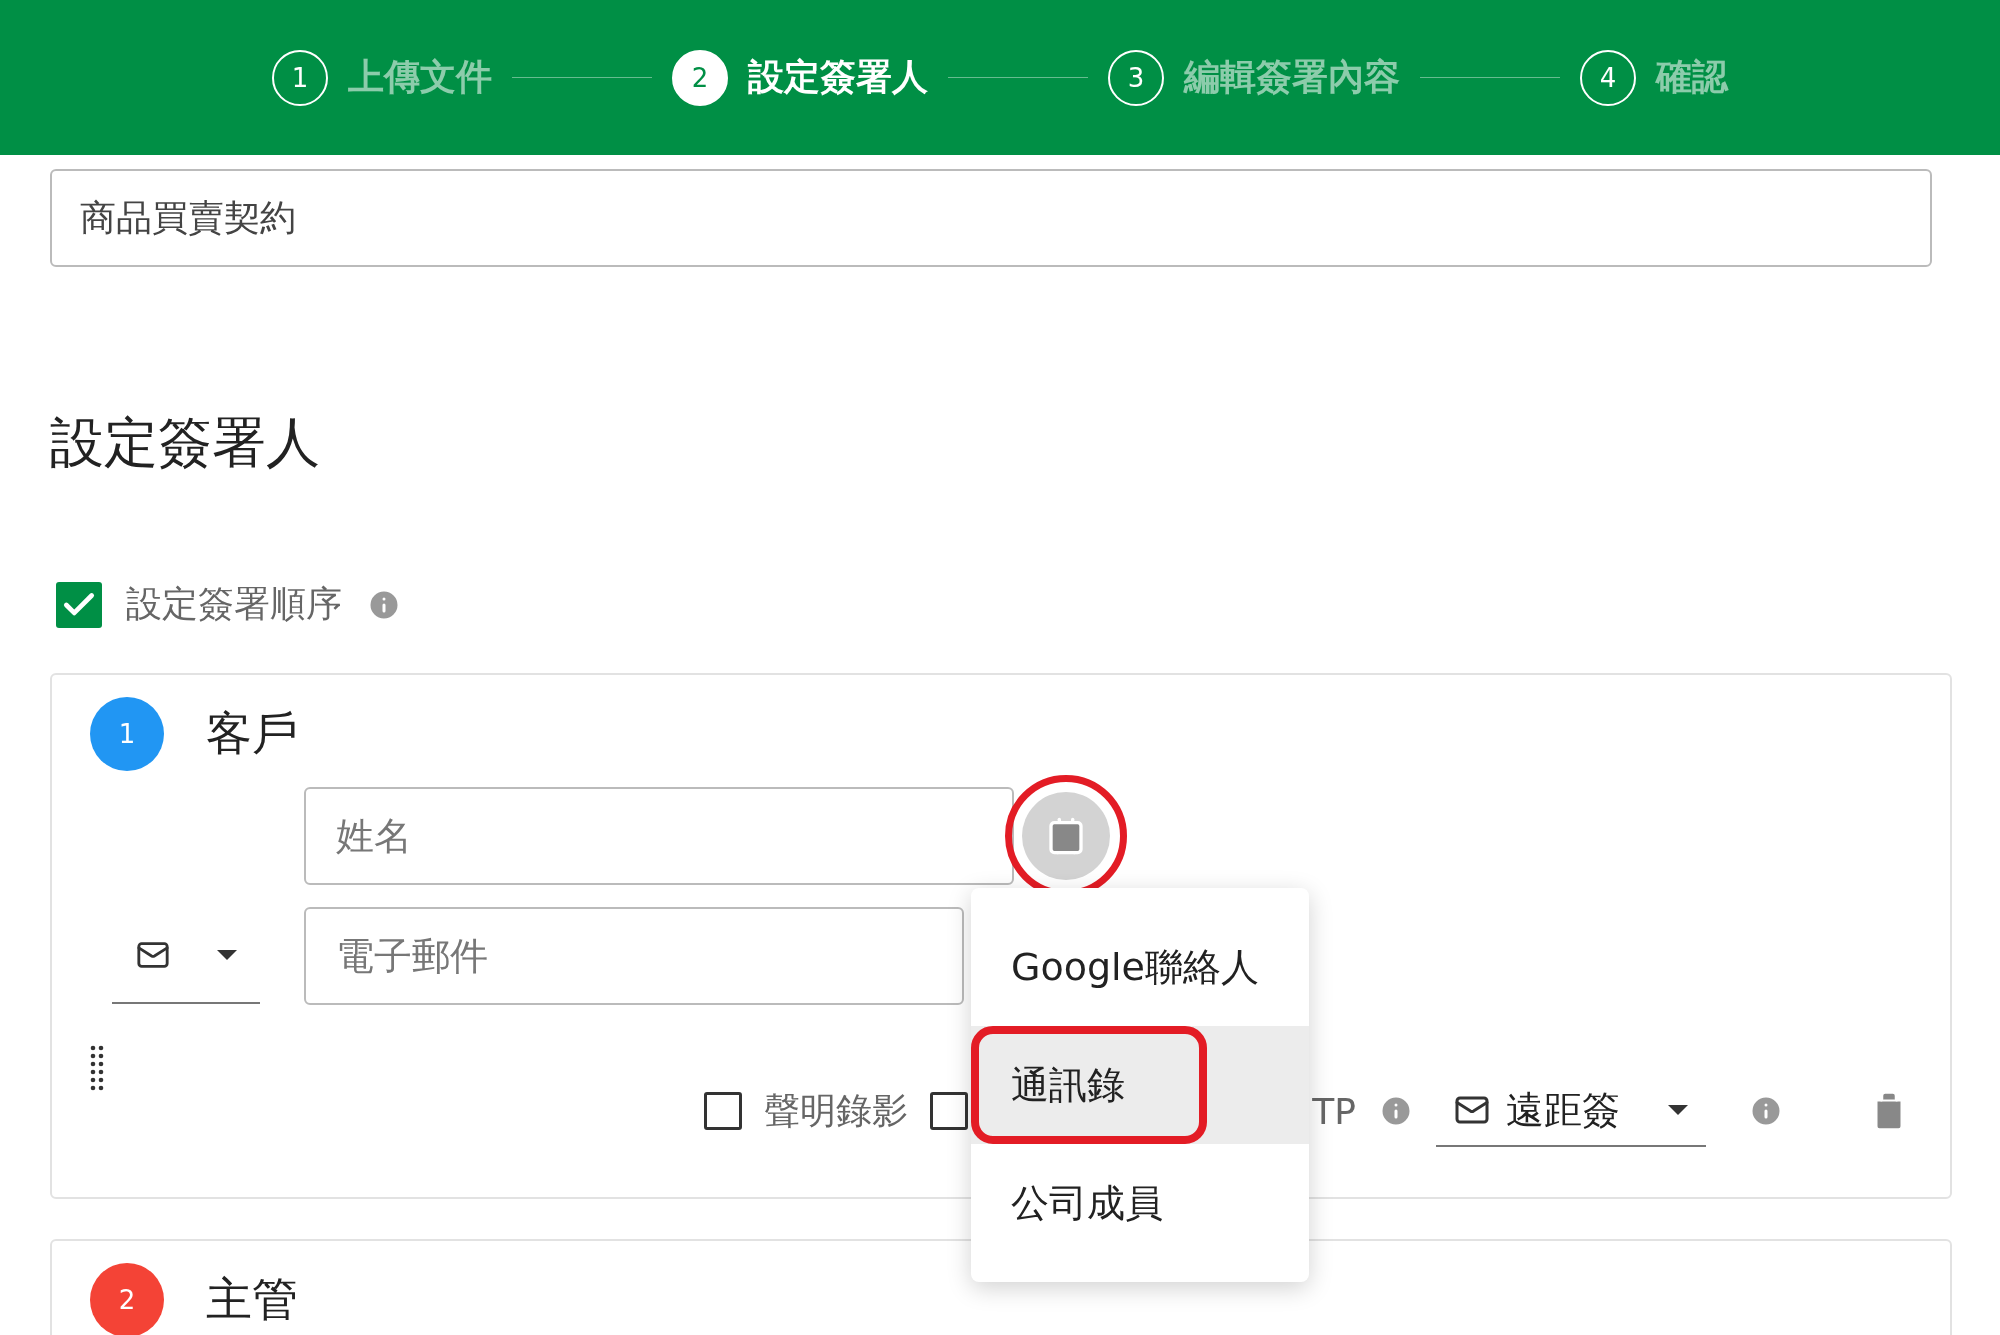  I want to click on signer-role: 客戶, so click(252, 733).